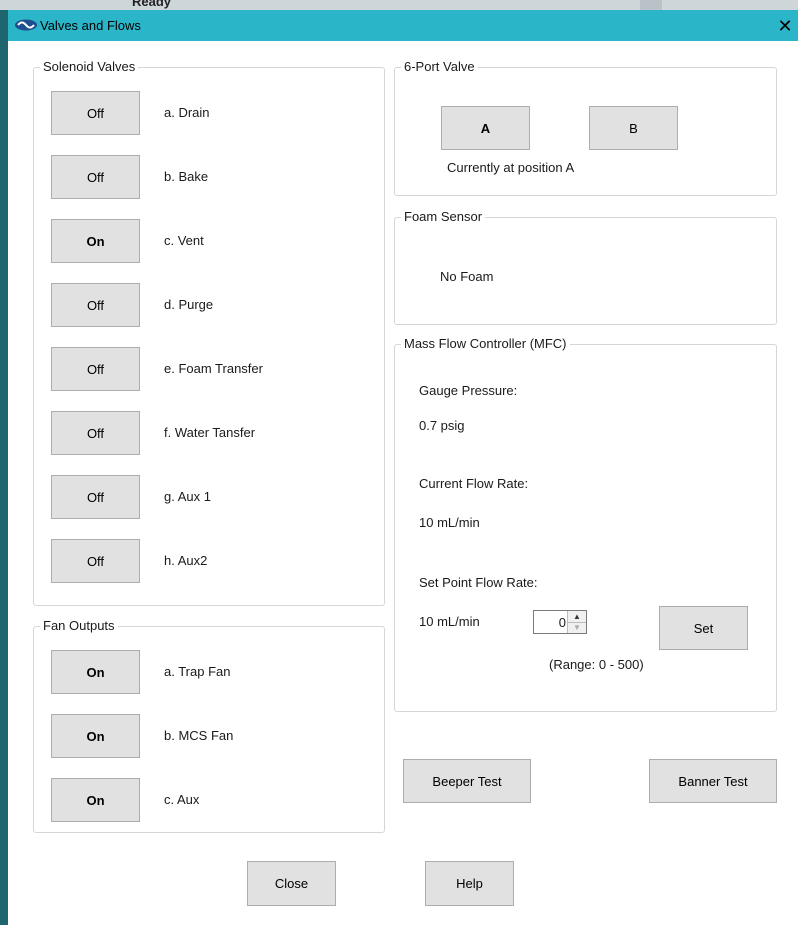 This screenshot has width=798, height=925. Describe the element at coordinates (467, 276) in the screenshot. I see `foam-status: No Foam` at that location.